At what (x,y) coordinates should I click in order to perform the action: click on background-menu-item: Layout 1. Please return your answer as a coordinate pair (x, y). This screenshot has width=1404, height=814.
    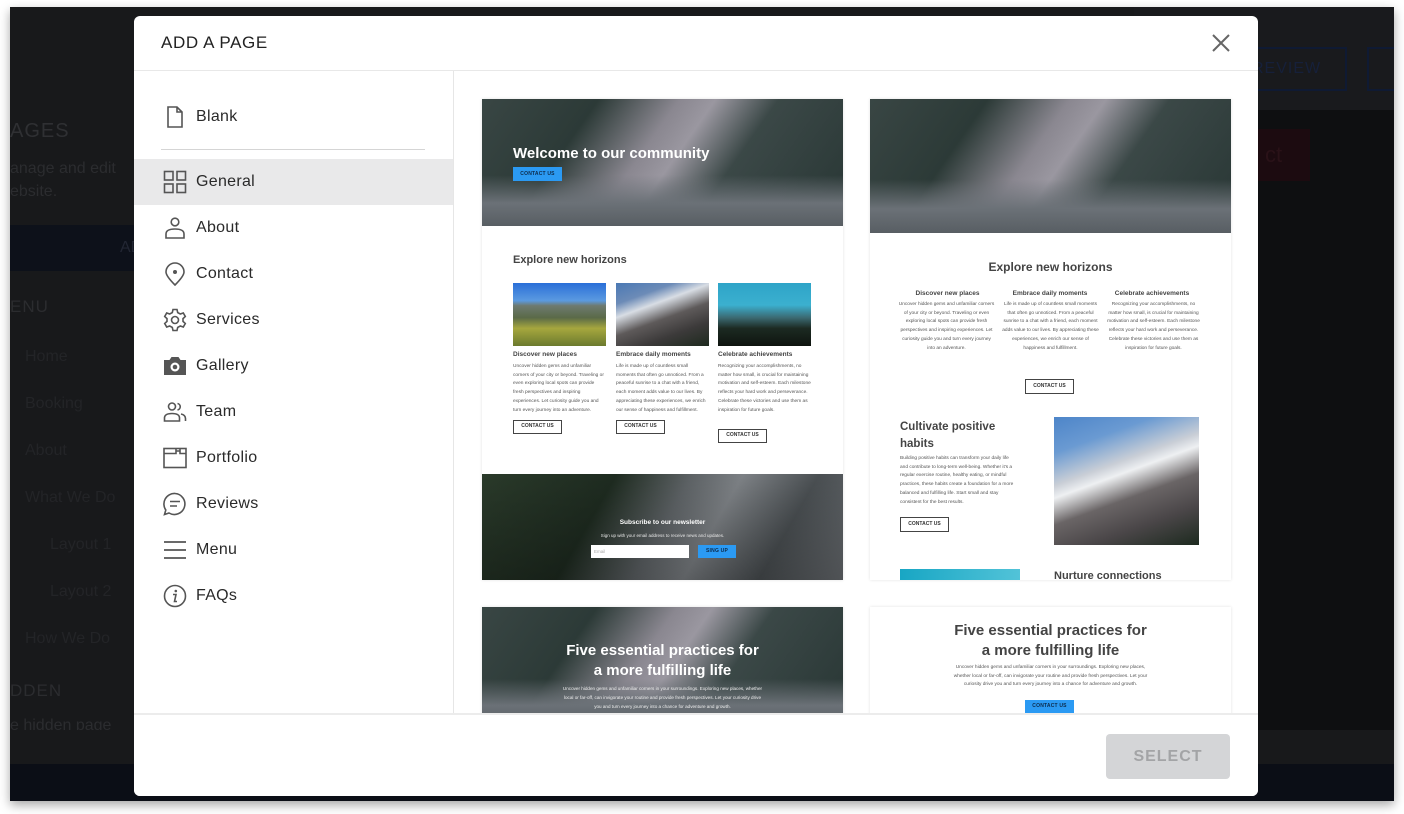
    Looking at the image, I should click on (81, 544).